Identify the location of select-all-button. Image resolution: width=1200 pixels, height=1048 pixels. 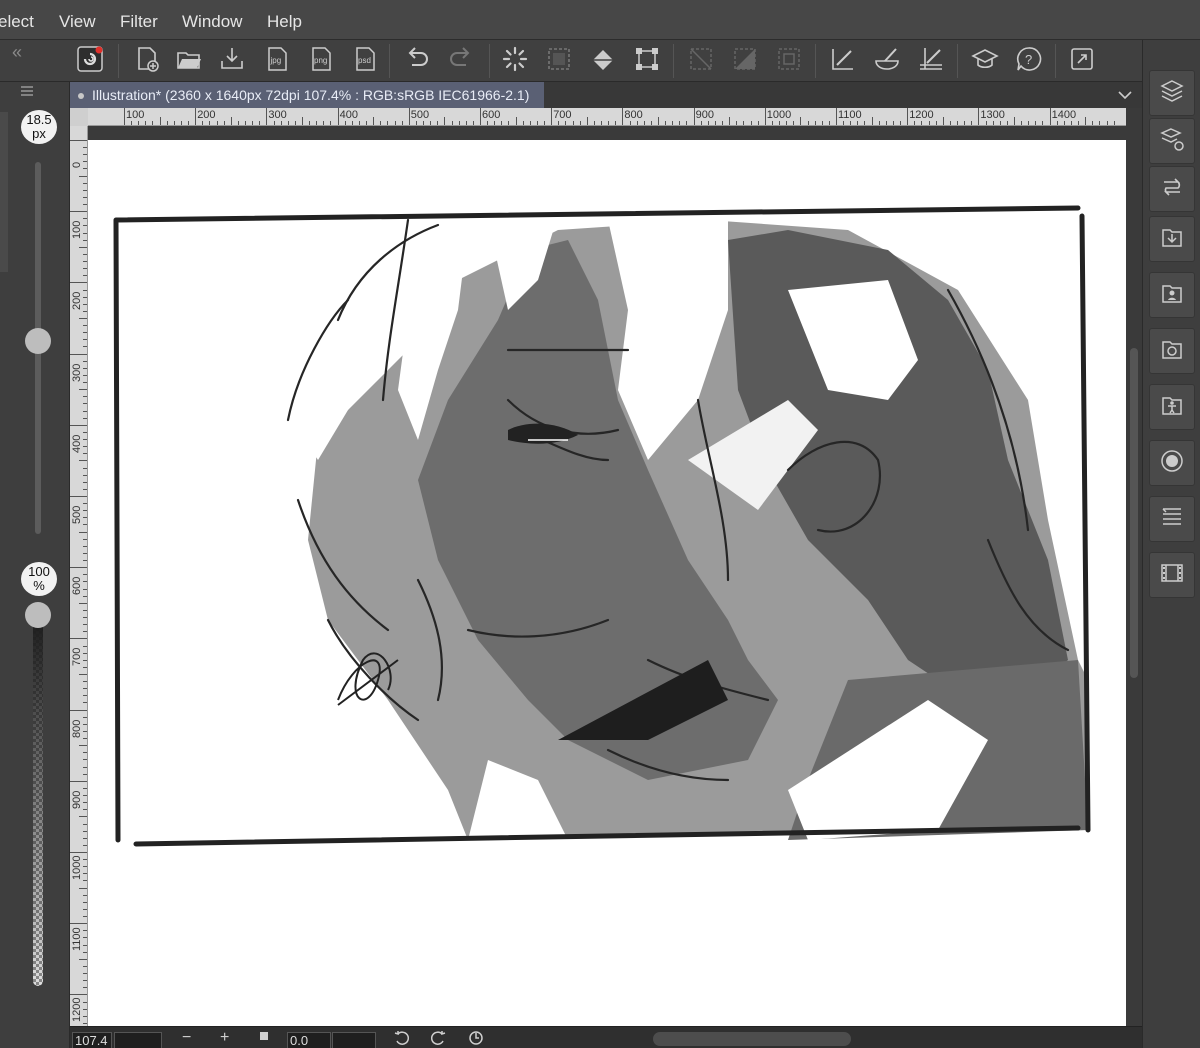
(559, 61).